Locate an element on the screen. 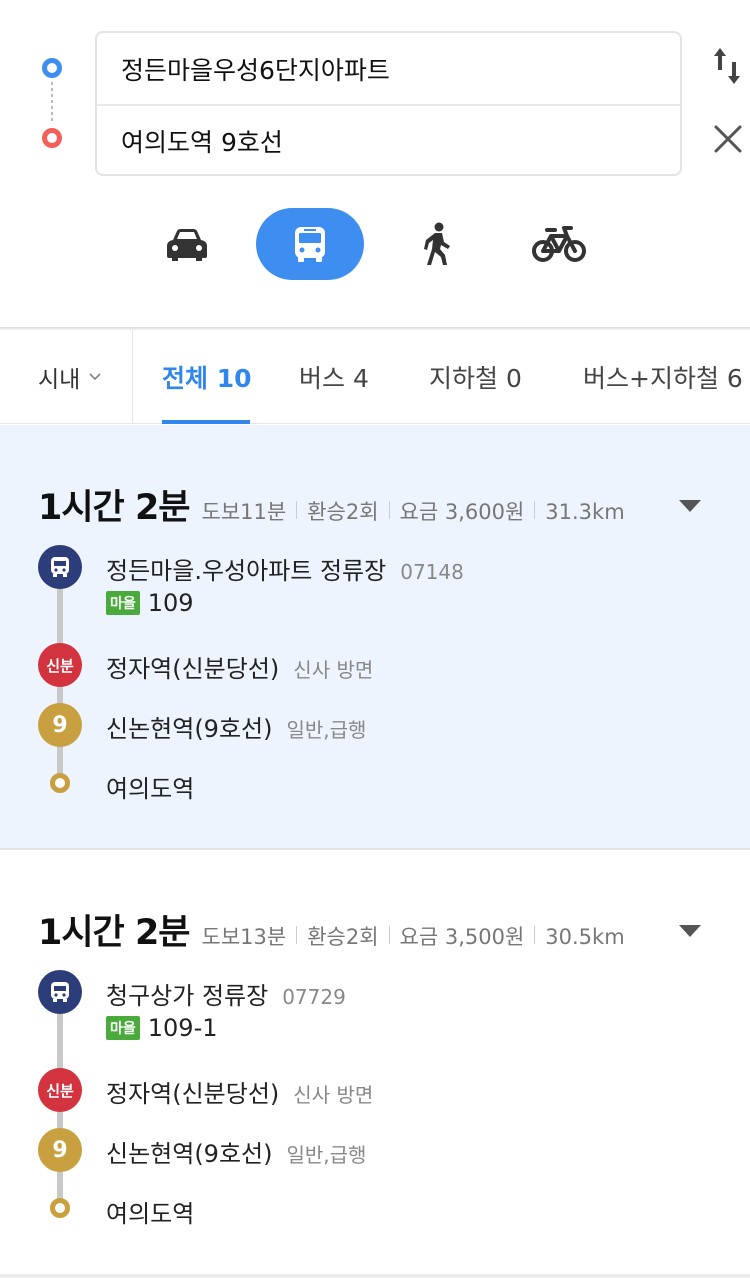 The height and width of the screenshot is (1278, 750). mode-car-button is located at coordinates (187, 244).